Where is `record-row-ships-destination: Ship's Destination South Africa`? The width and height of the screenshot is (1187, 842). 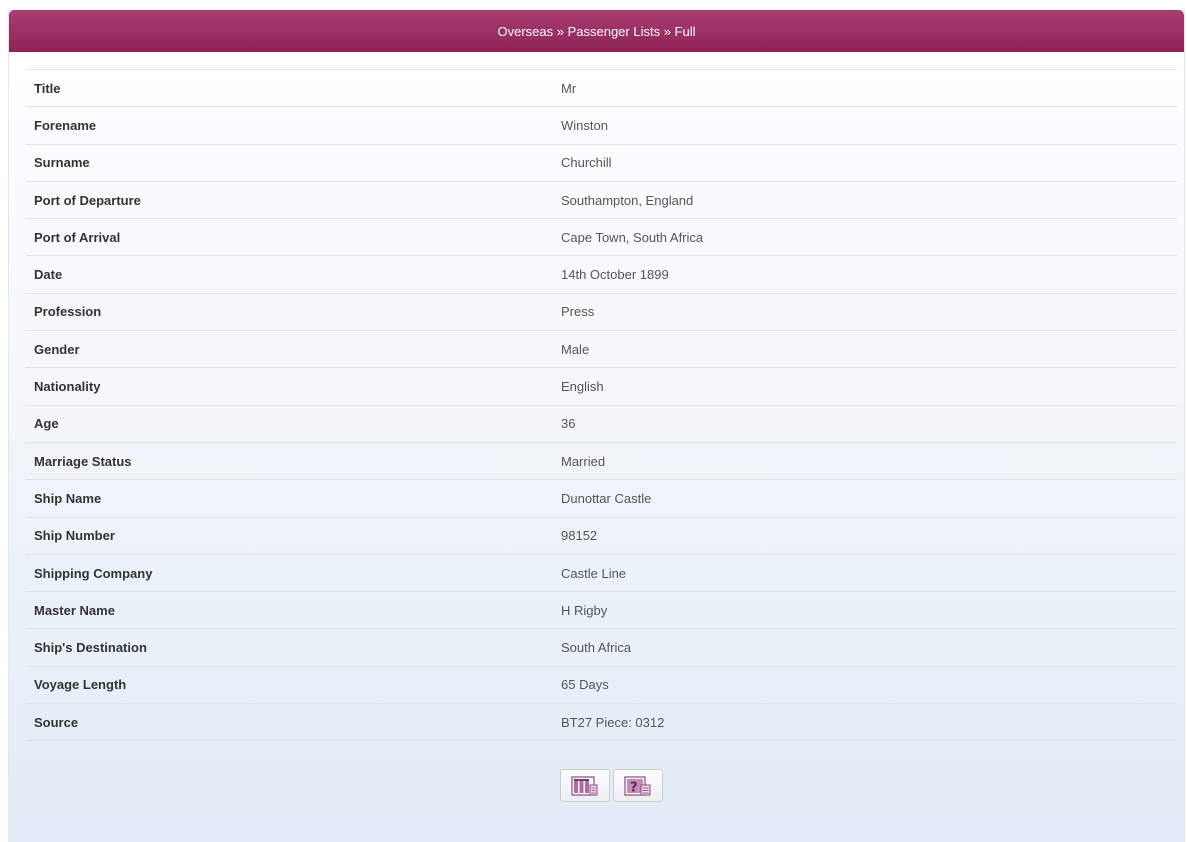
record-row-ships-destination: Ship's Destination South Africa is located at coordinates (601, 648).